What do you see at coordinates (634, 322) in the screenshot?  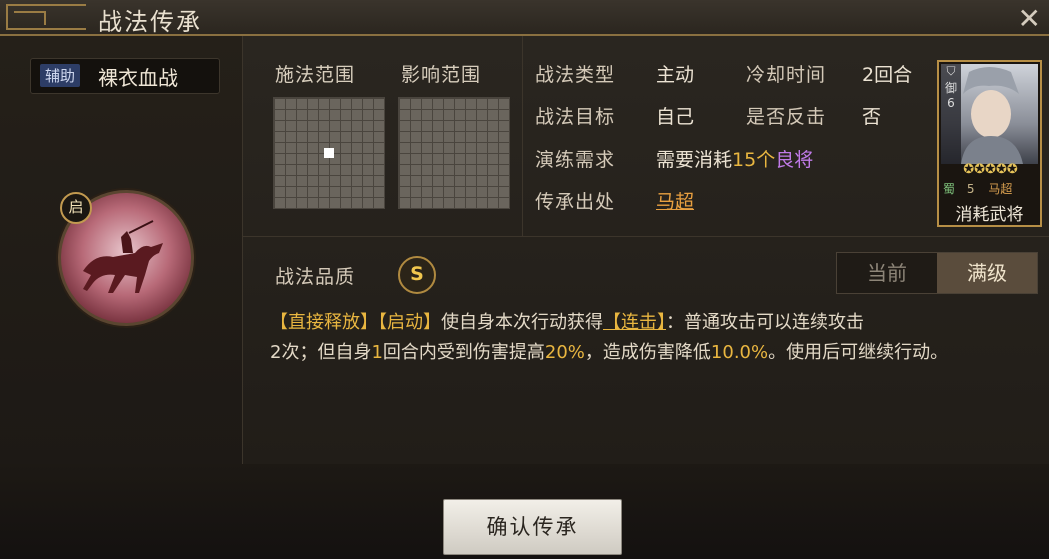 I see `desc-keyword-combo: 【连击】` at bounding box center [634, 322].